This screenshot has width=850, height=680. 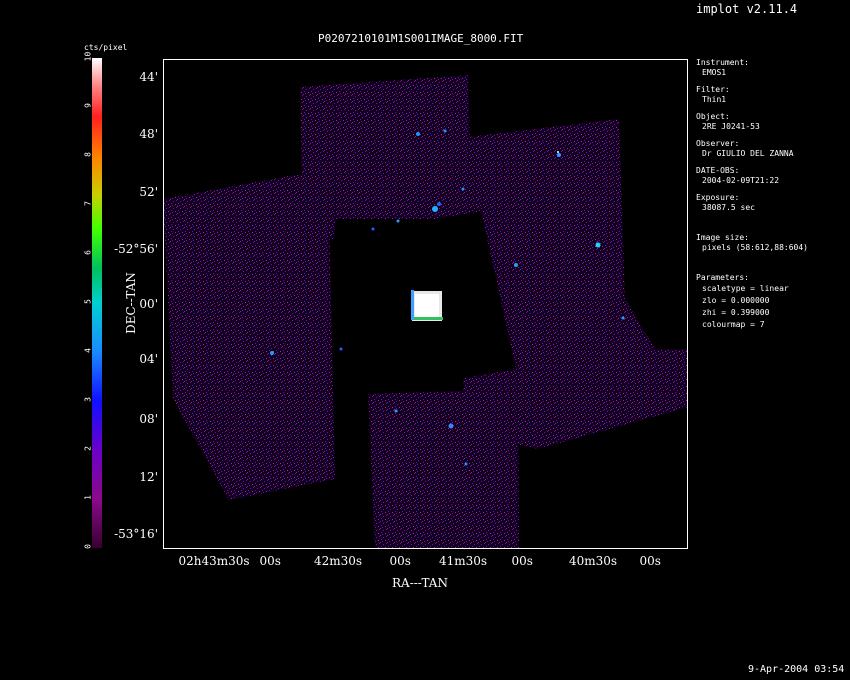 What do you see at coordinates (713, 89) in the screenshot?
I see `filter-label: Filter:` at bounding box center [713, 89].